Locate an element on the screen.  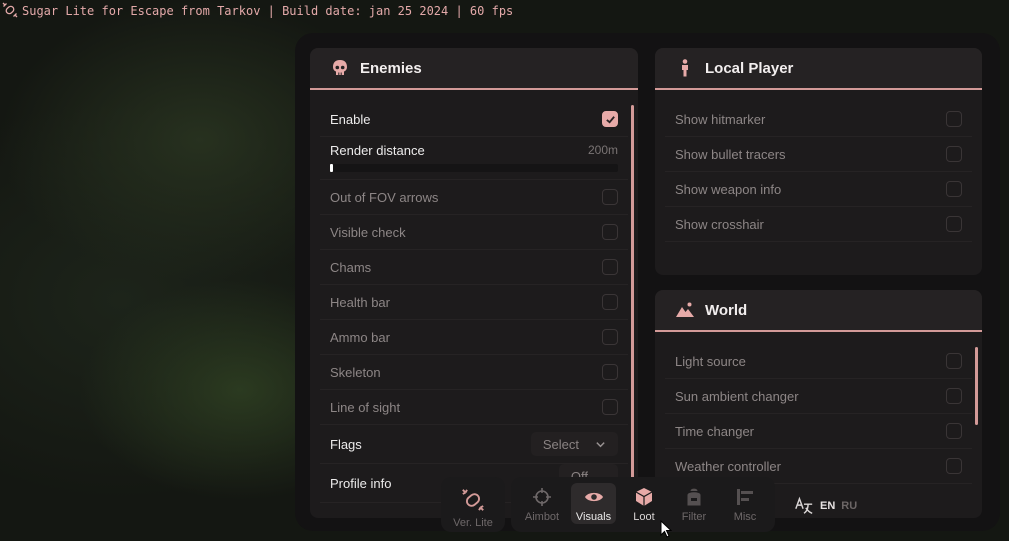
language-ru: RU is located at coordinates (849, 506).